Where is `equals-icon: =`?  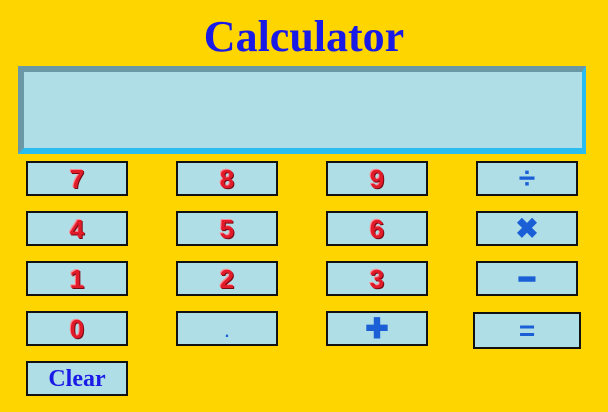 equals-icon: = is located at coordinates (527, 330).